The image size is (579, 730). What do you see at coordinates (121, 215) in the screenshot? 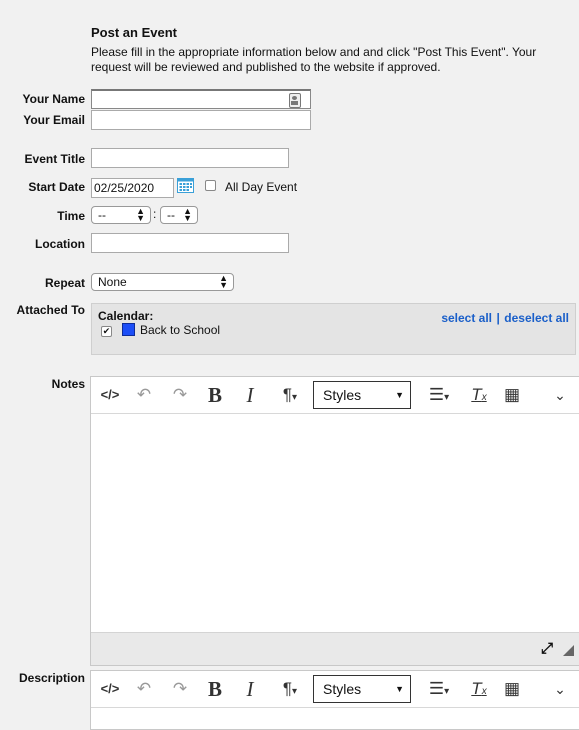
I see `time-hour-select: -- ▲ ▼` at bounding box center [121, 215].